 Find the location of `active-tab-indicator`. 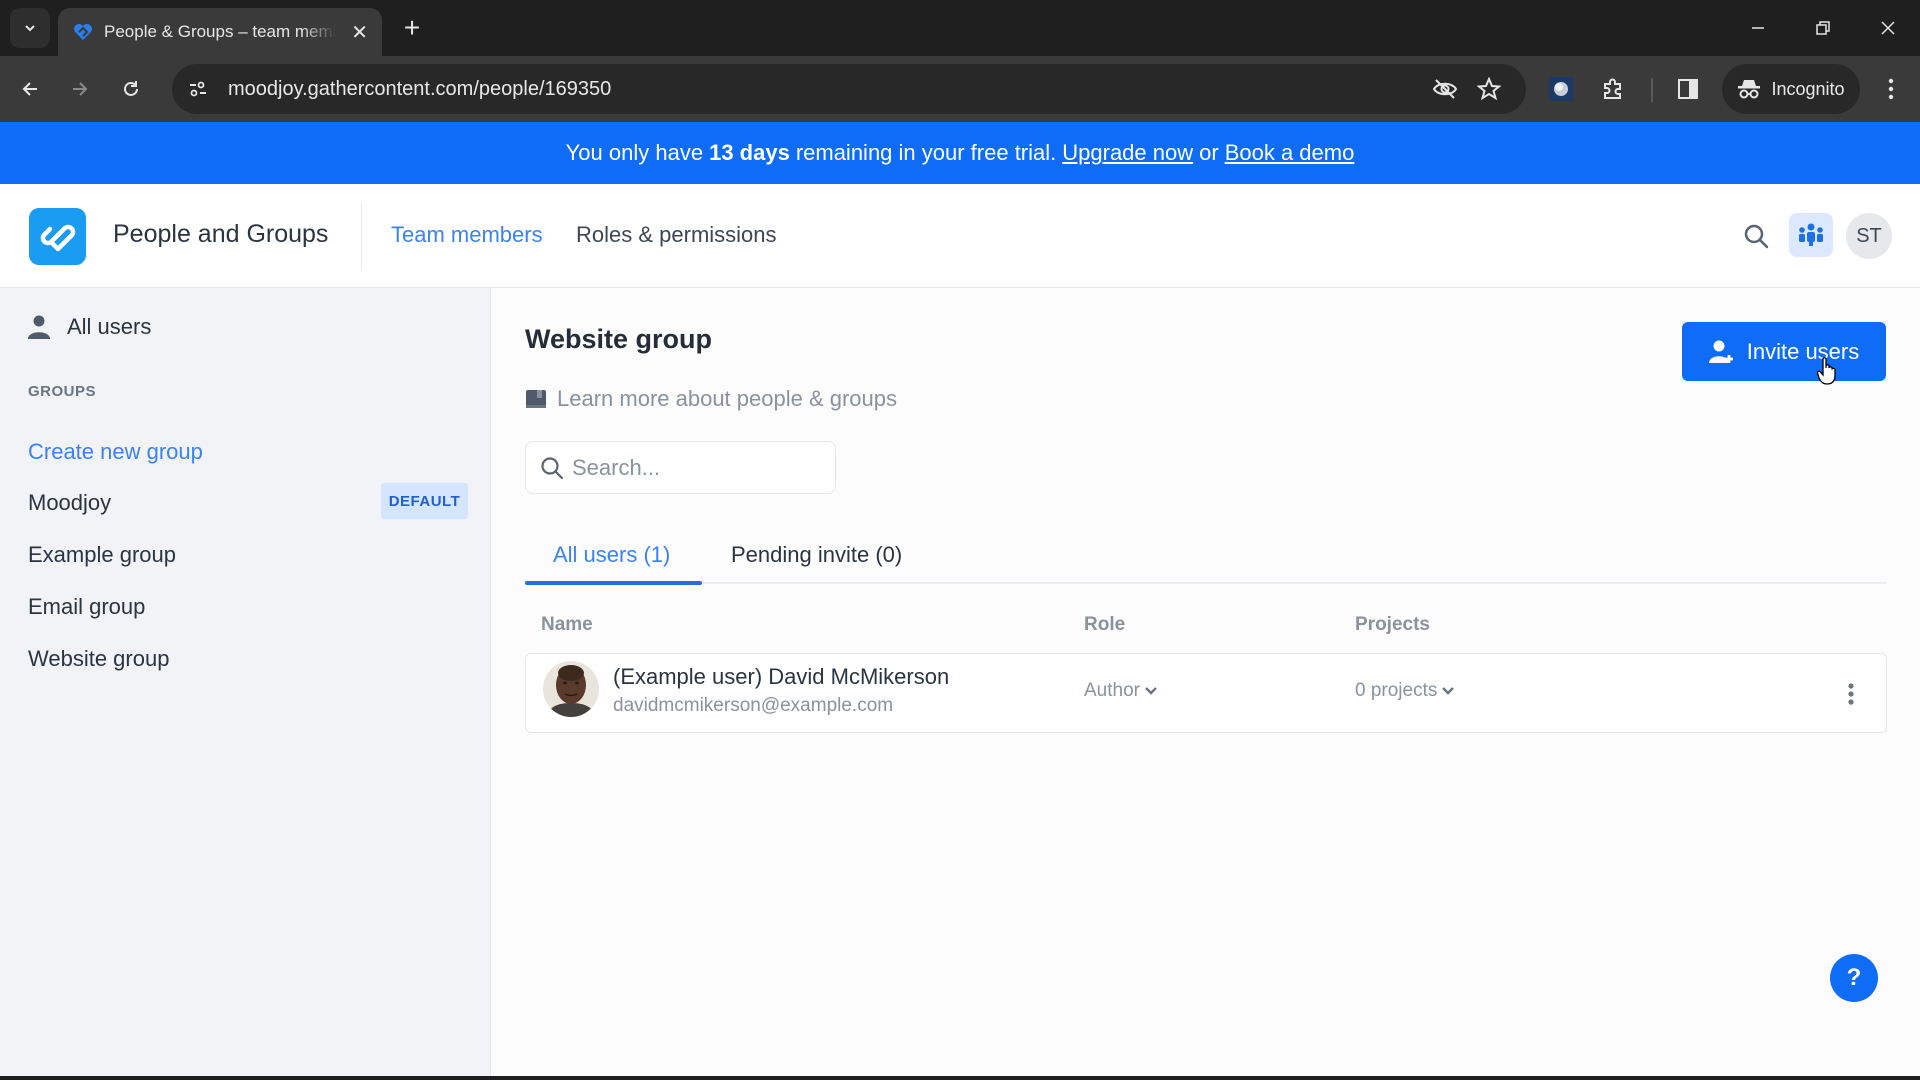

active-tab-indicator is located at coordinates (613, 583).